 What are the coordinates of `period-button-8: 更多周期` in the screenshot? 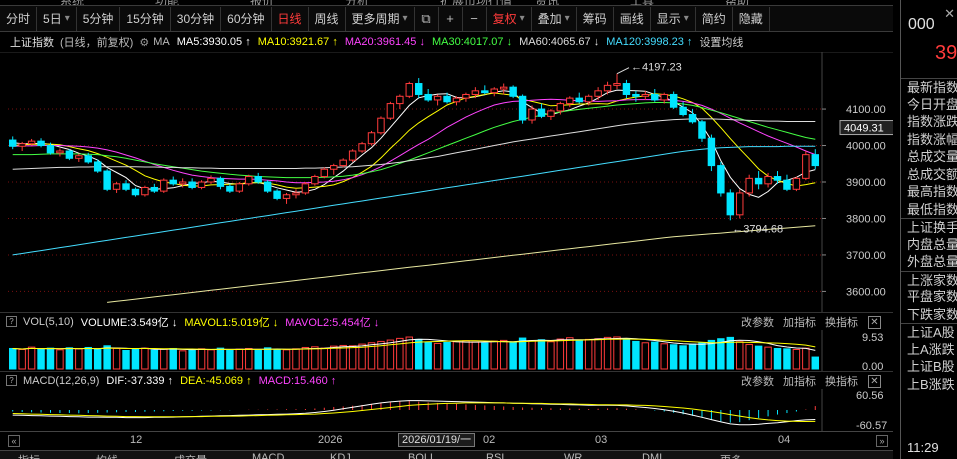 It's located at (380, 18).